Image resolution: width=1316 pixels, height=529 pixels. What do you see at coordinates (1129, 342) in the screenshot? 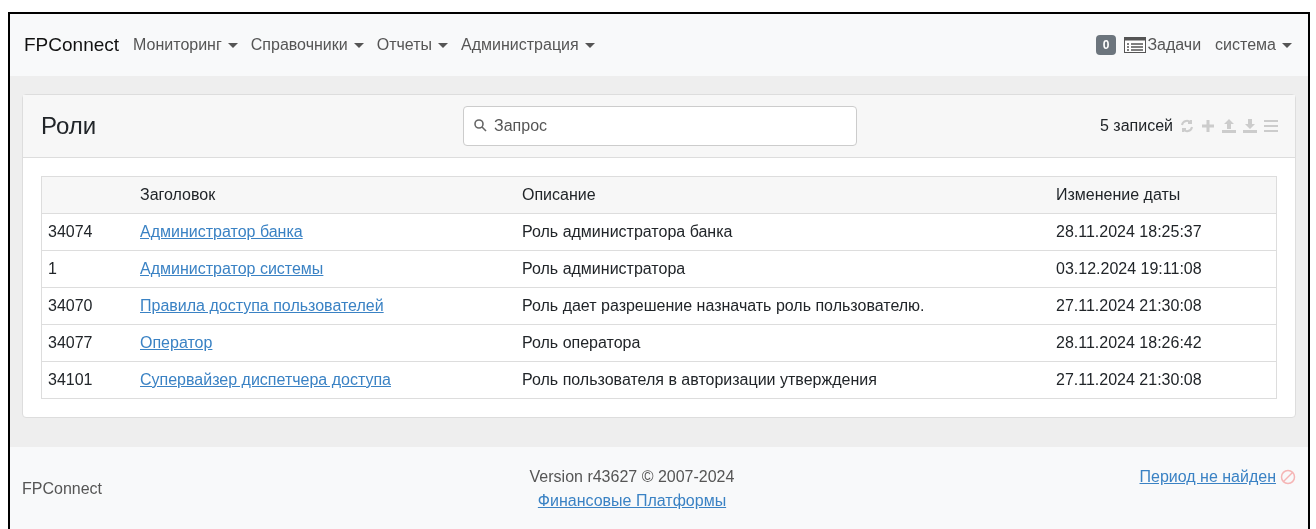
I see `table-cell: 28.11.2024 18:26:42` at bounding box center [1129, 342].